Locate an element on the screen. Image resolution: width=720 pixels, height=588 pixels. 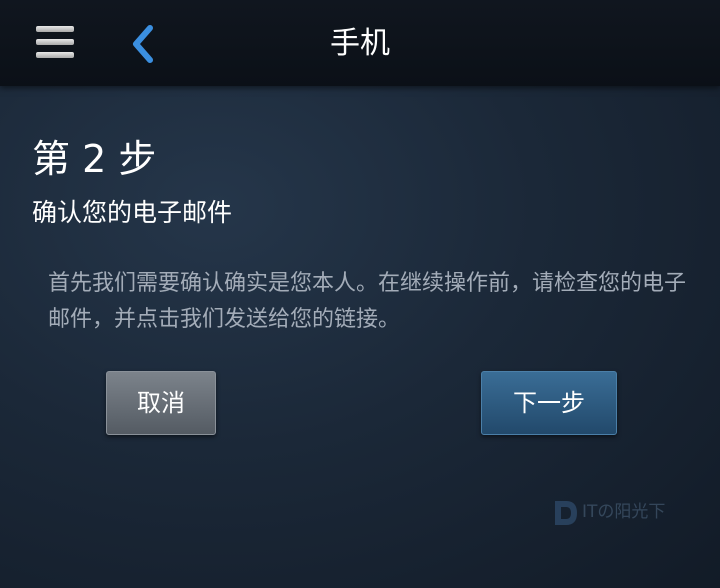
app-header: 手机 is located at coordinates (360, 43).